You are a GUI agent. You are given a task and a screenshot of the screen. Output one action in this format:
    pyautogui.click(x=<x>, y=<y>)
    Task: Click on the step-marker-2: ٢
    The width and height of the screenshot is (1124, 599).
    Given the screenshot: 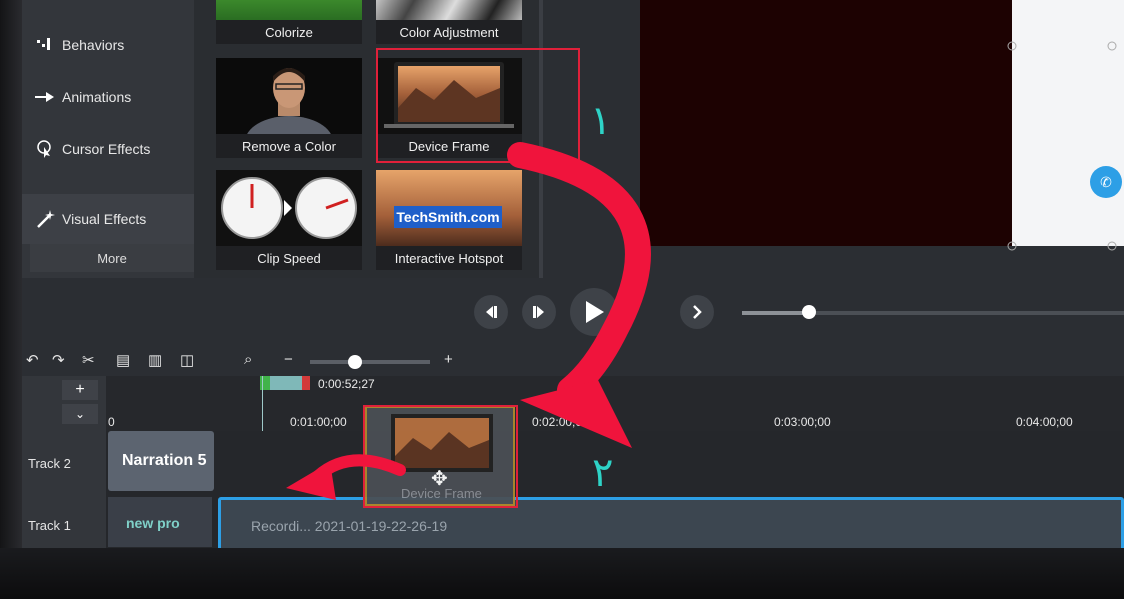 What is the action you would take?
    pyautogui.click(x=603, y=473)
    